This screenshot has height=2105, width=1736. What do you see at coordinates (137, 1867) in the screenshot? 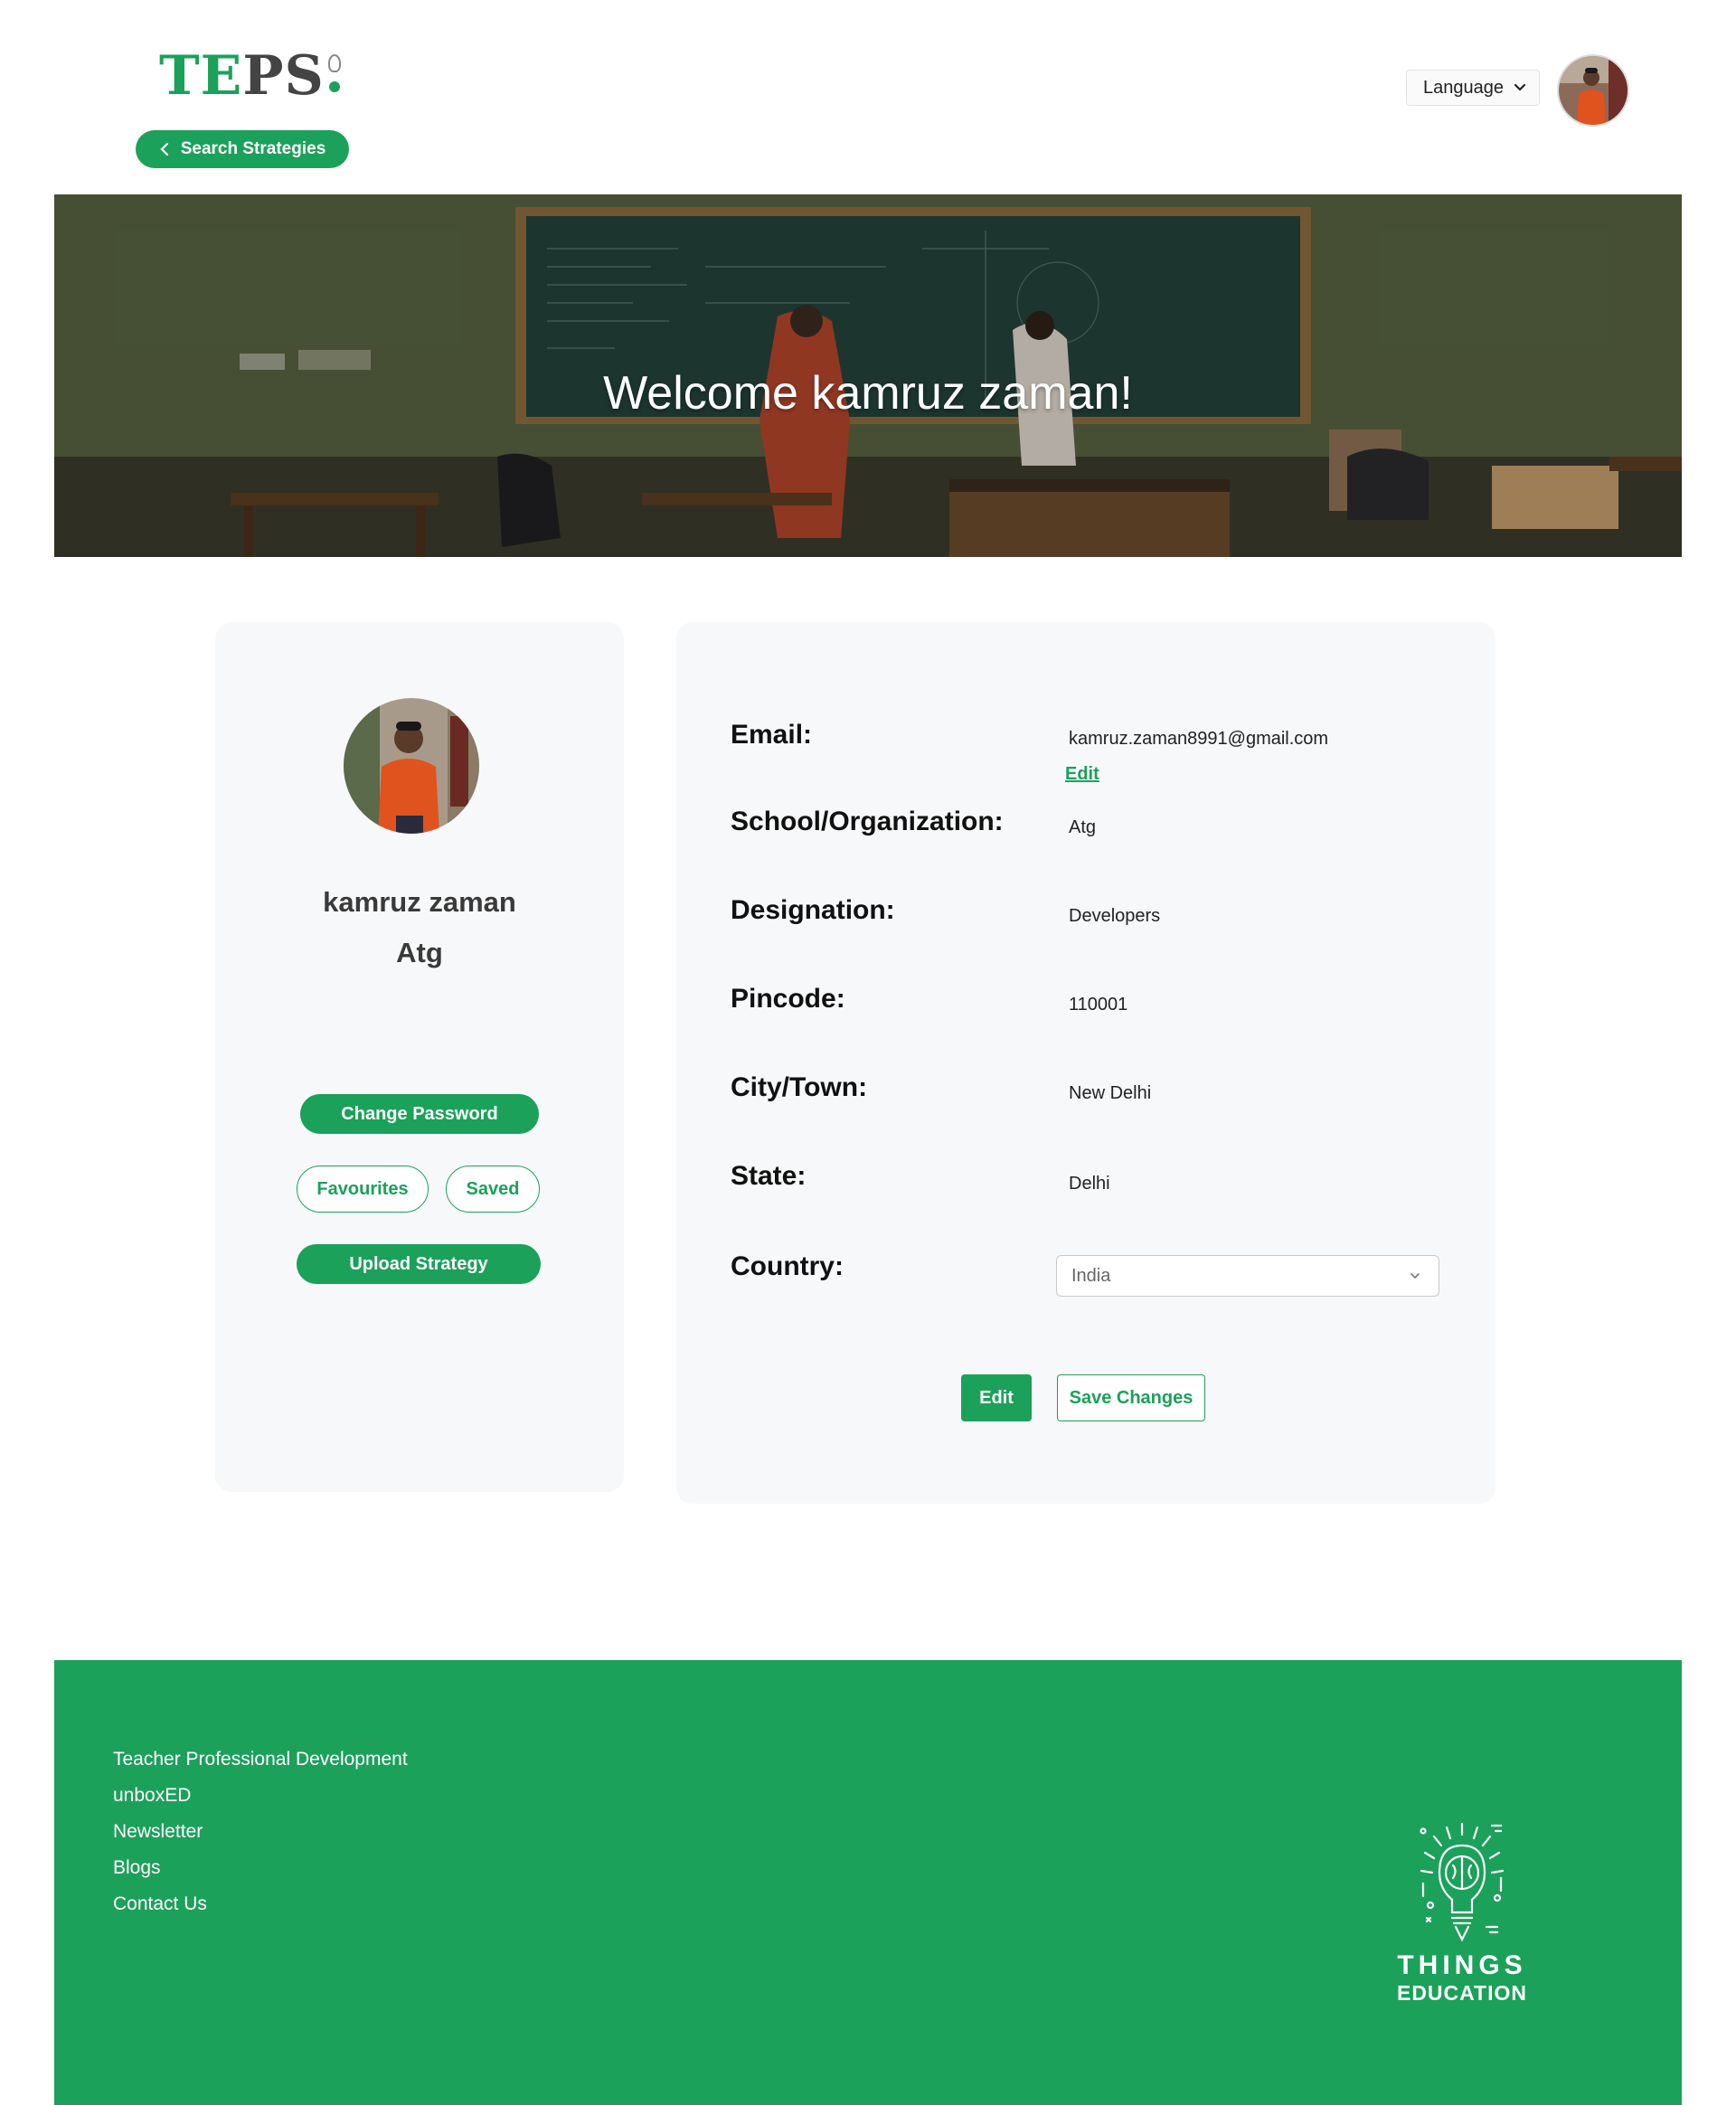
I see `footer-link-blogs: Blogs` at bounding box center [137, 1867].